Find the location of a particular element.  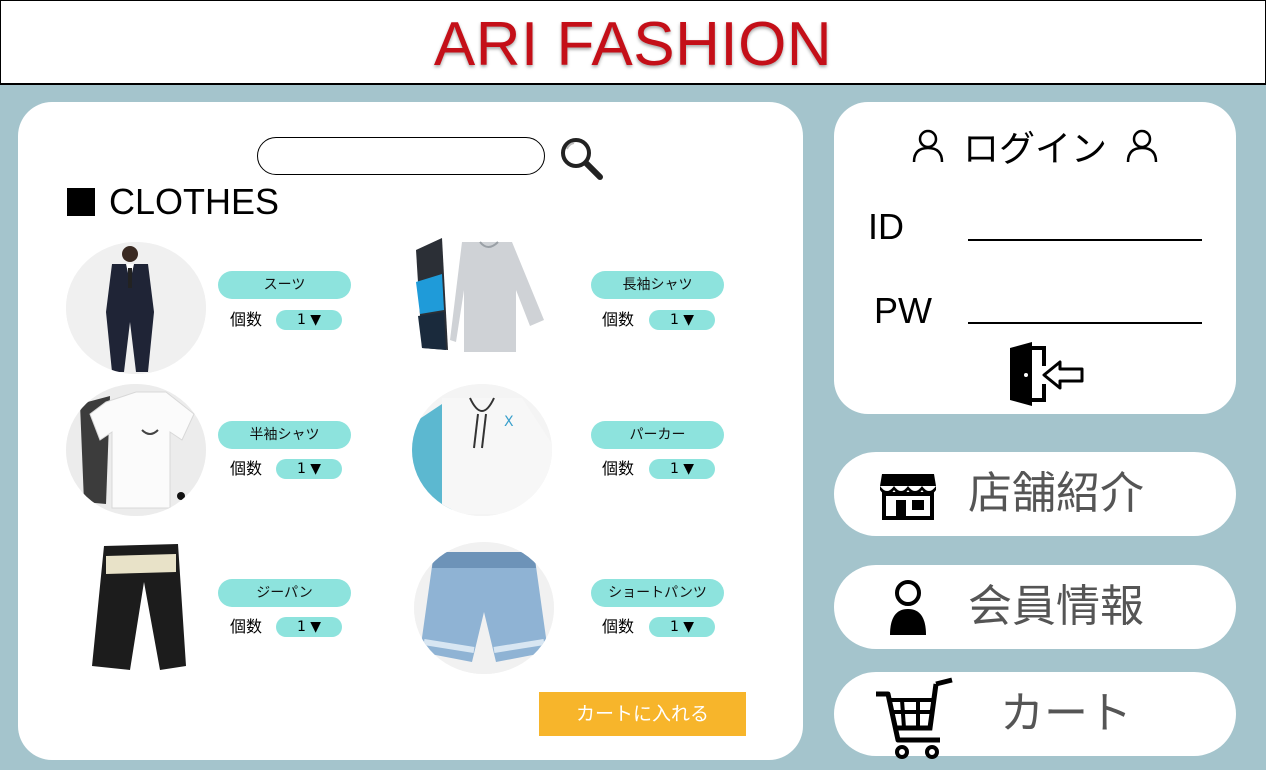

login-heading: ログイン is located at coordinates (1035, 146).